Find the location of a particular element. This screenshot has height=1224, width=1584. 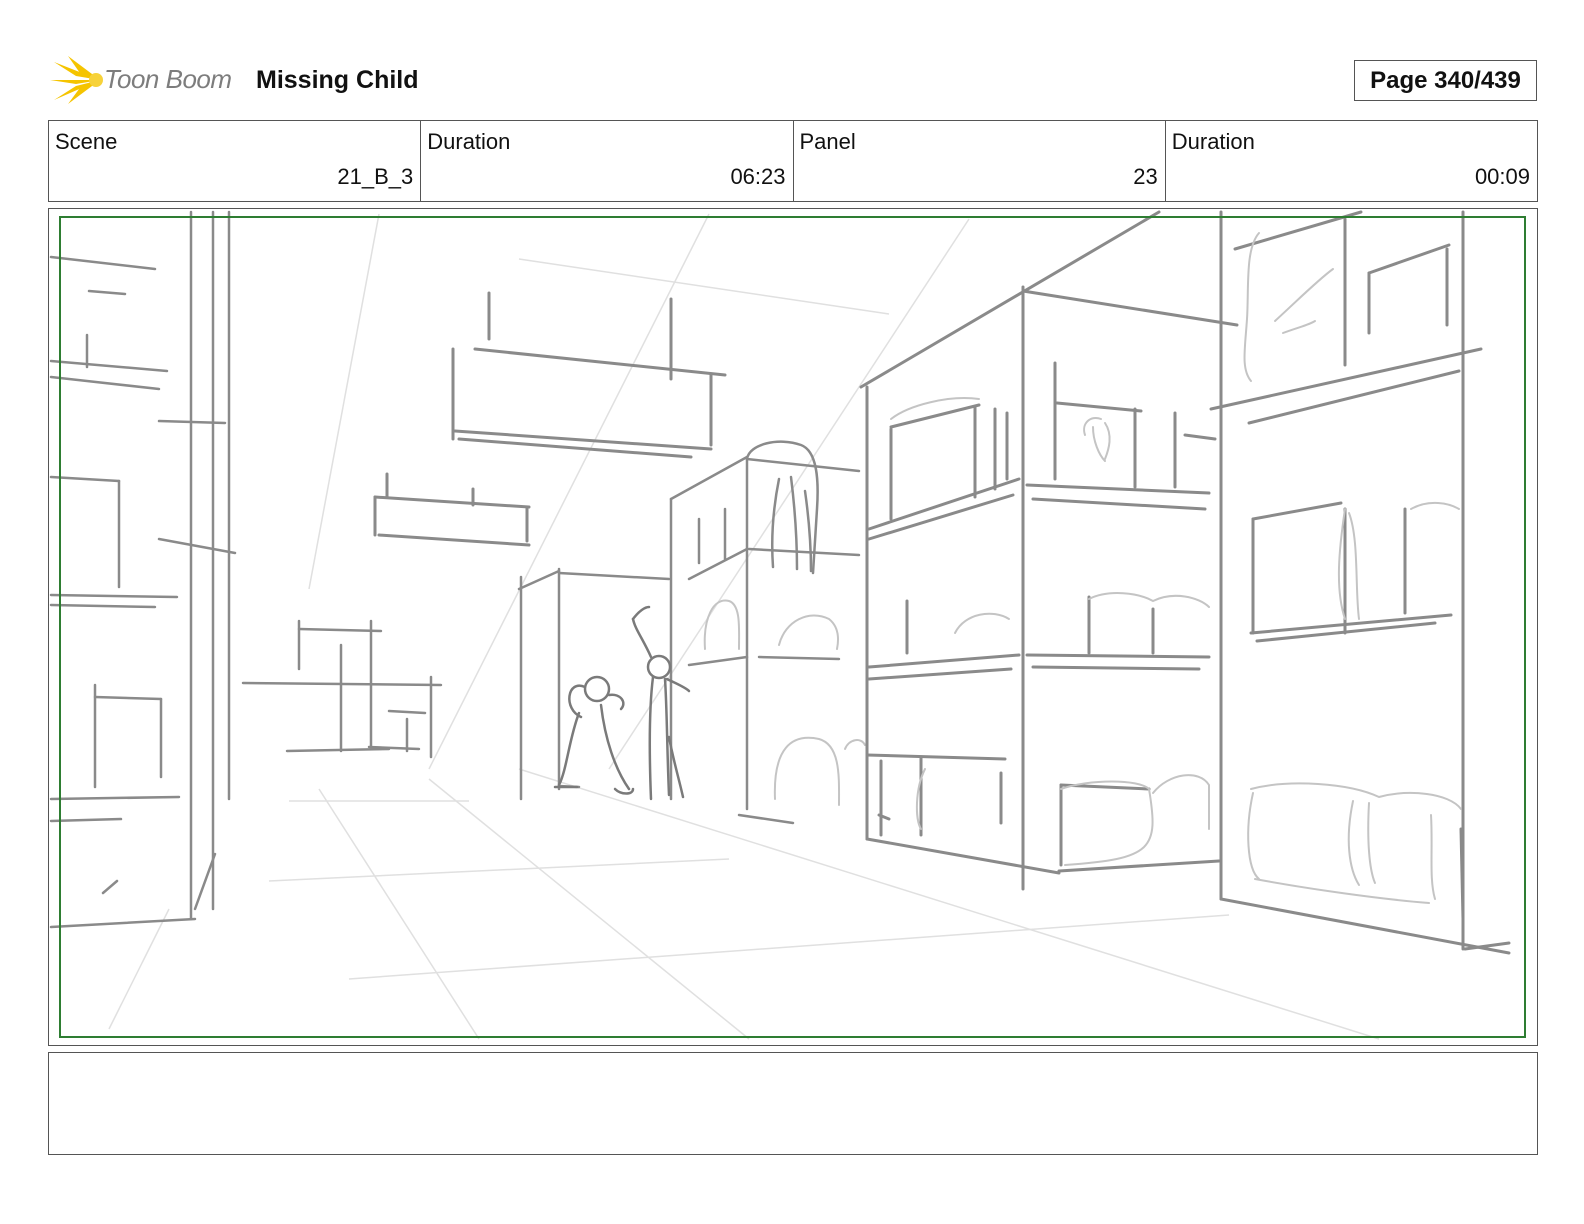

scene-label: Scene is located at coordinates (86, 141).